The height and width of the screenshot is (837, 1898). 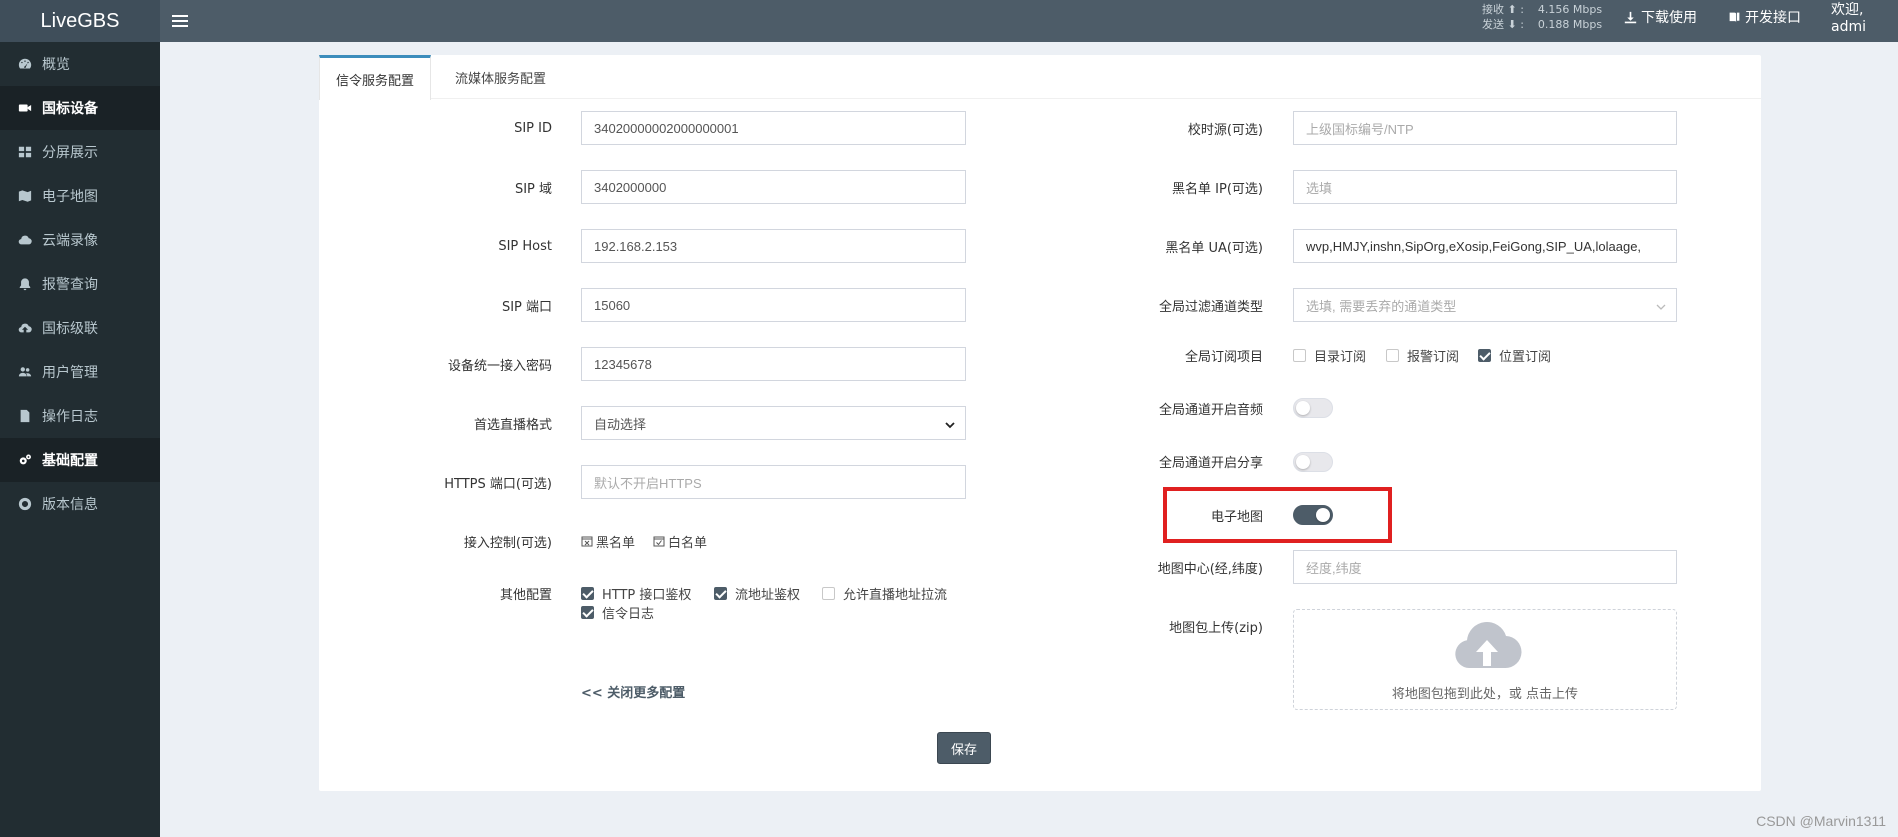 What do you see at coordinates (1313, 515) in the screenshot?
I see `emap-toggle` at bounding box center [1313, 515].